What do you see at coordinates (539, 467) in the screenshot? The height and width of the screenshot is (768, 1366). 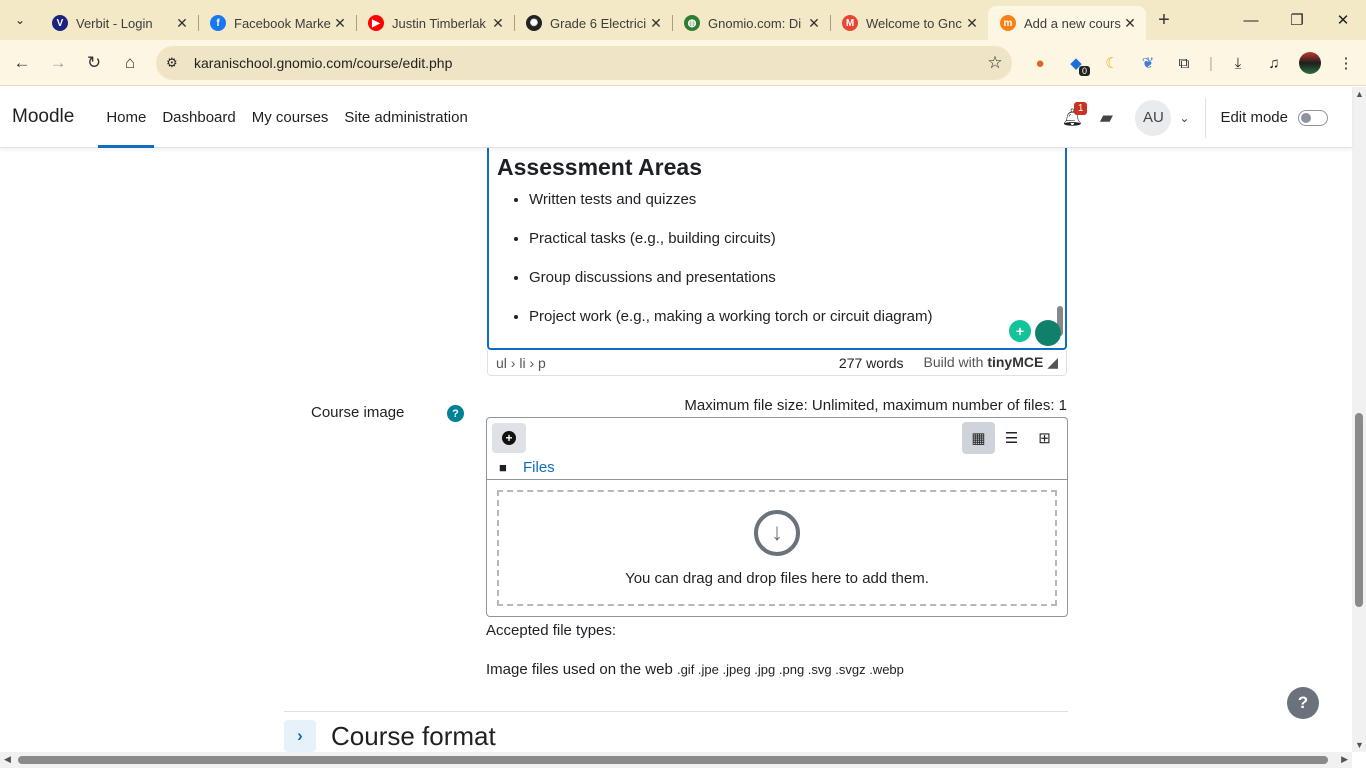 I see `files-breadcrumb-link: Files` at bounding box center [539, 467].